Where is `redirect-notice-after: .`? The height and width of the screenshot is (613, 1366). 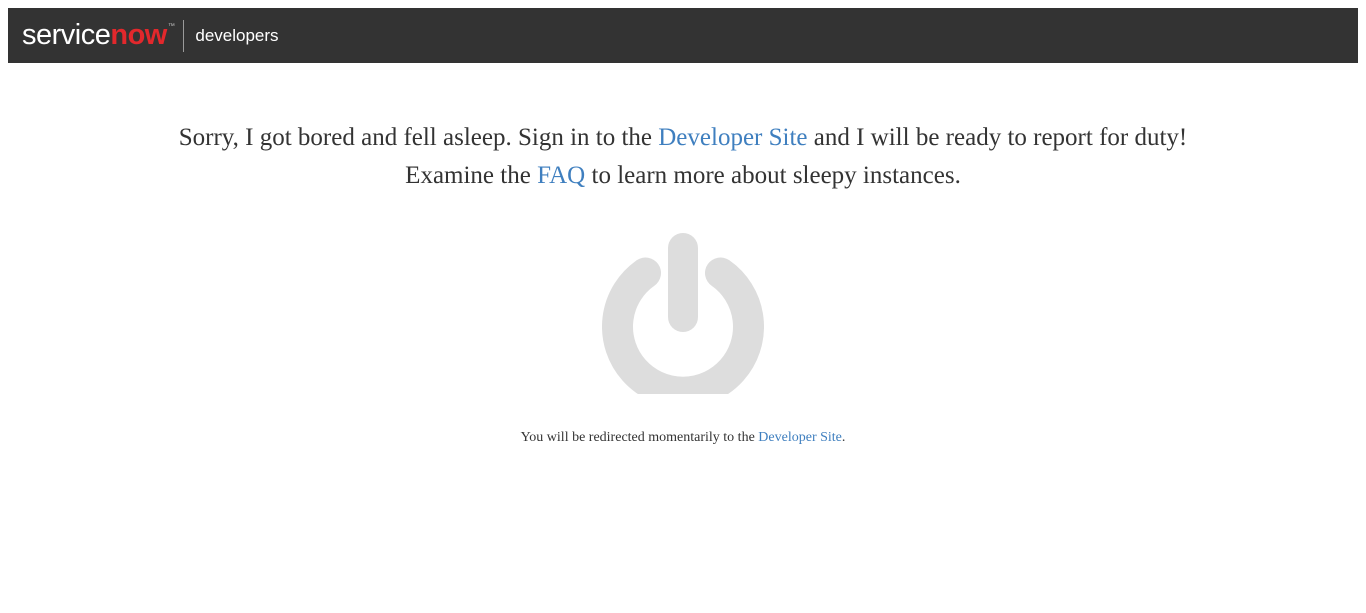 redirect-notice-after: . is located at coordinates (843, 437).